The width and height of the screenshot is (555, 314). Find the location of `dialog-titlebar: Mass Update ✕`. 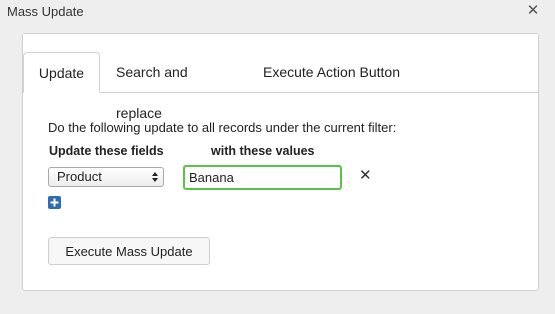

dialog-titlebar: Mass Update ✕ is located at coordinates (277, 12).